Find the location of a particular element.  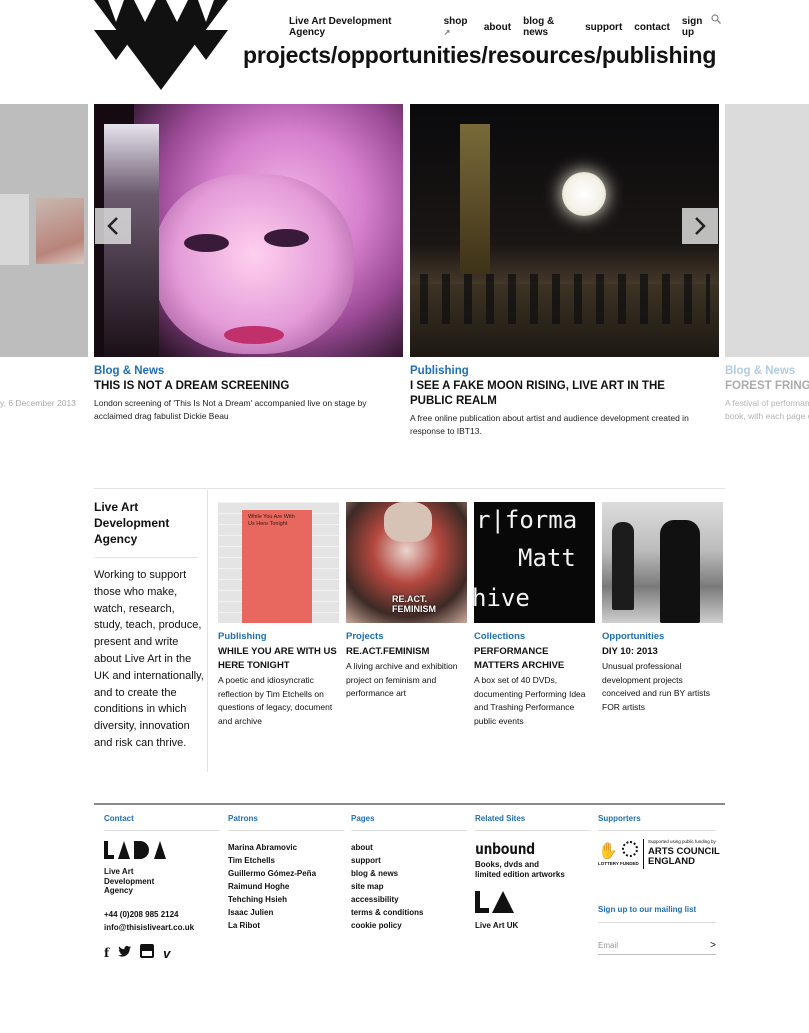

patron-link: La Ribot is located at coordinates (286, 925).